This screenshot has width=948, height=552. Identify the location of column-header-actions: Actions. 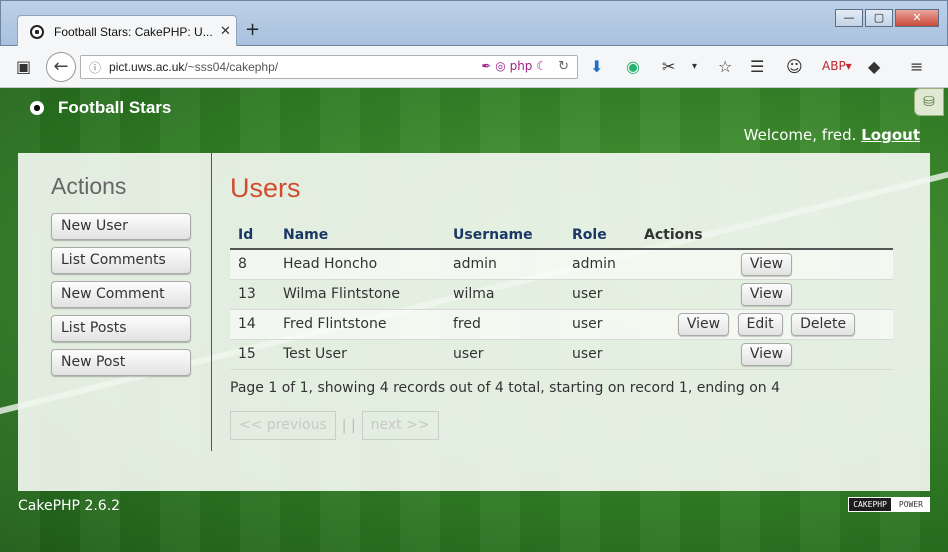
(764, 235).